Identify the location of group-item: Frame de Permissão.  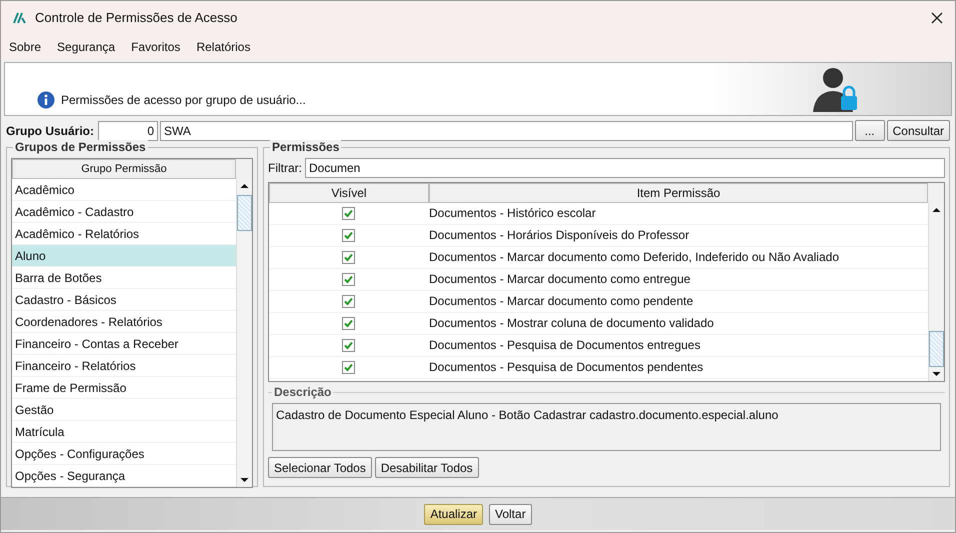
(124, 388).